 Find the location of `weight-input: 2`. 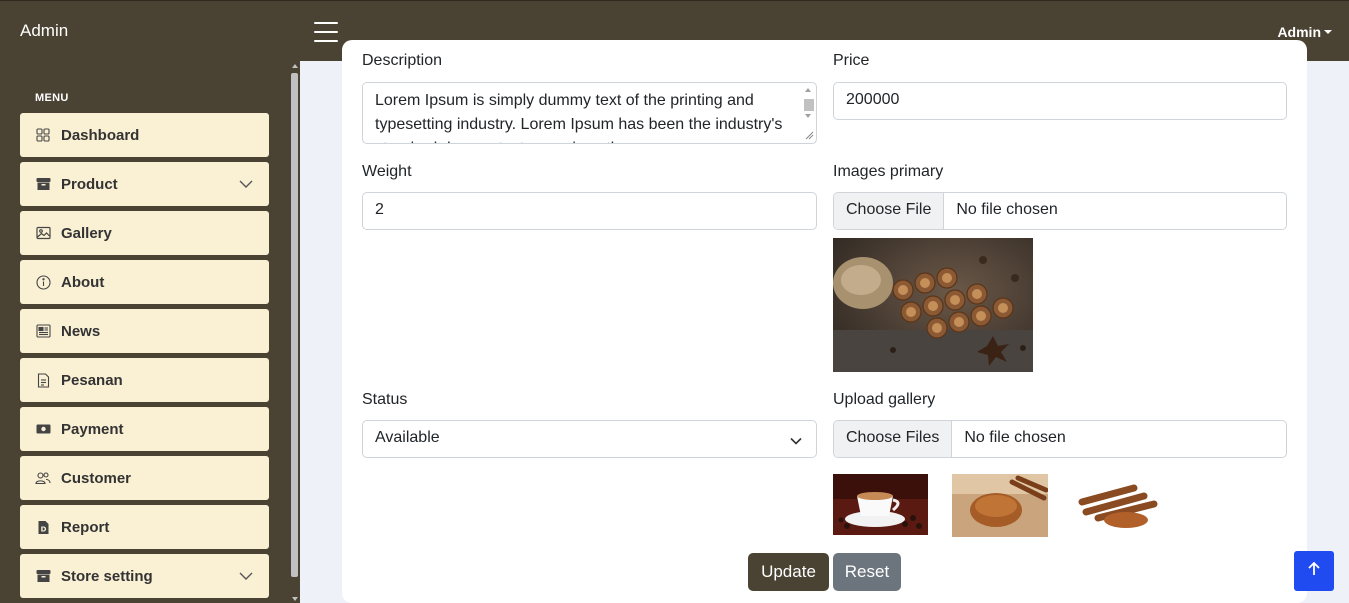

weight-input: 2 is located at coordinates (589, 211).